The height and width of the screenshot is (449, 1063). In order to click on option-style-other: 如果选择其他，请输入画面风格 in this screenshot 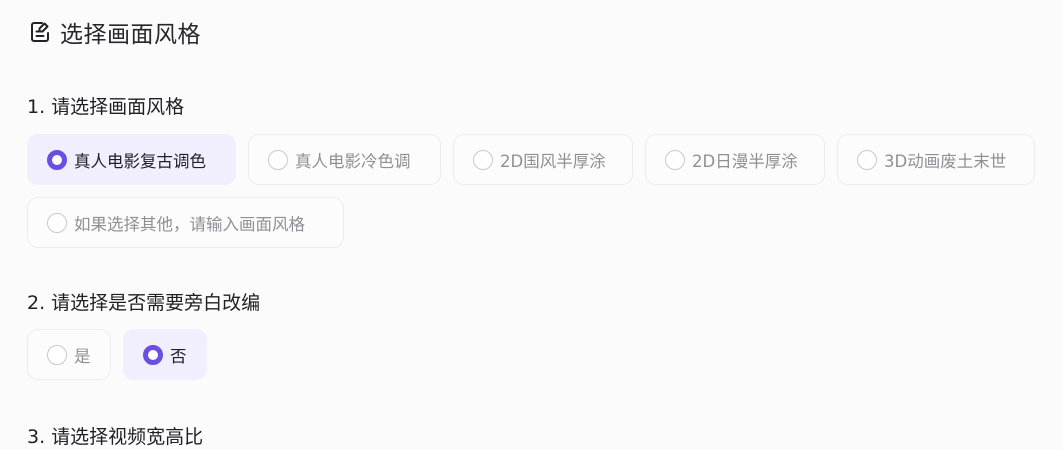, I will do `click(185, 222)`.